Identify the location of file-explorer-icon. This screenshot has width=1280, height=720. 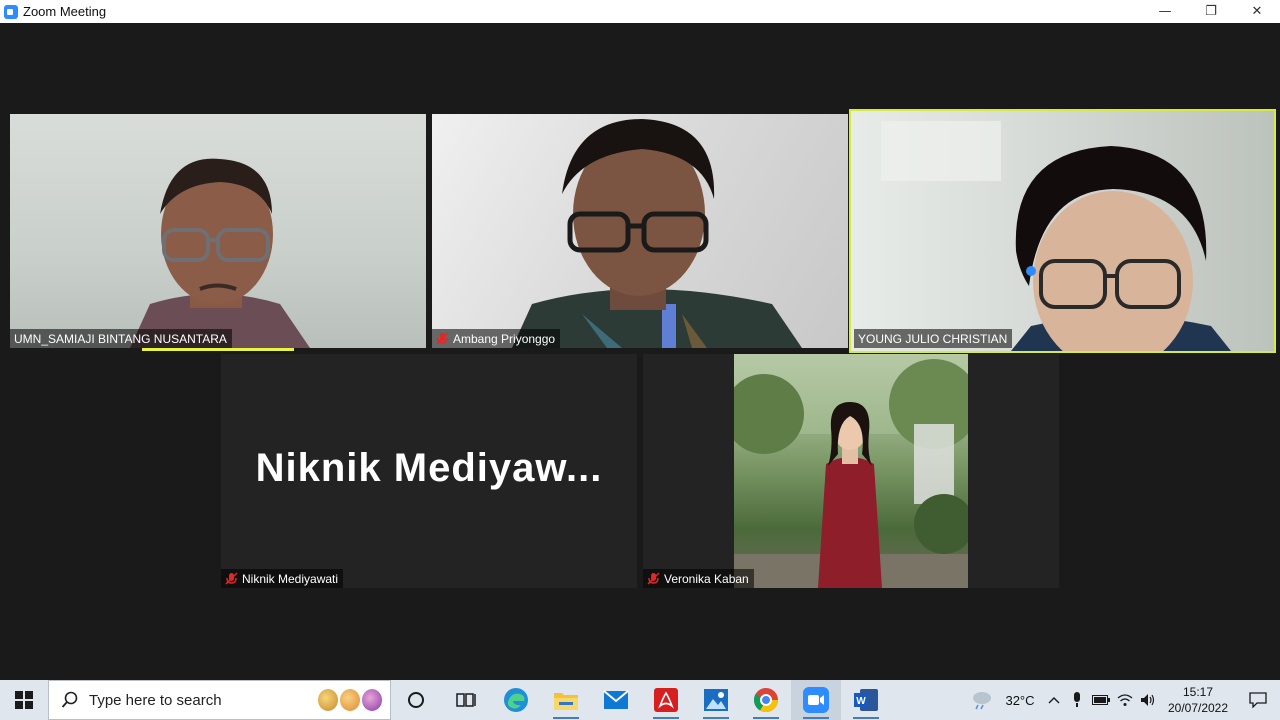
(566, 700).